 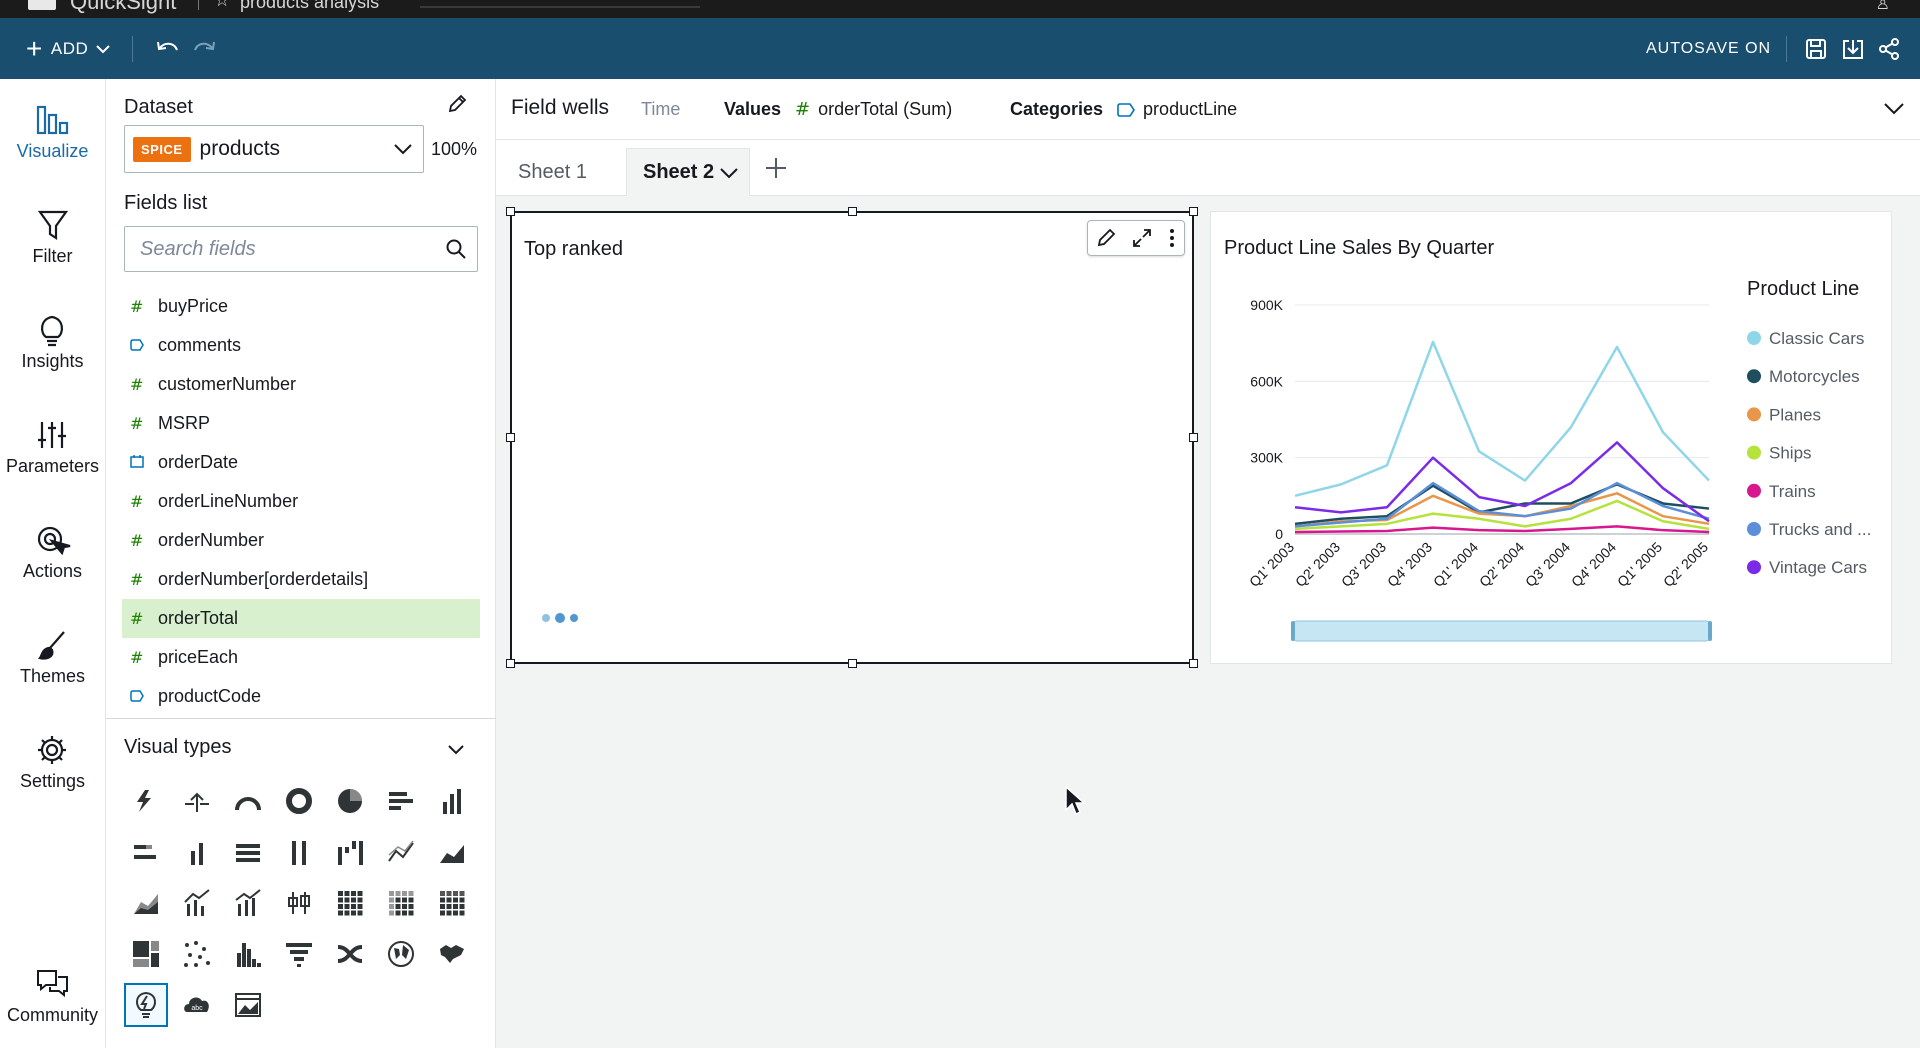 I want to click on dataset-select: SPICE products, so click(x=274, y=149).